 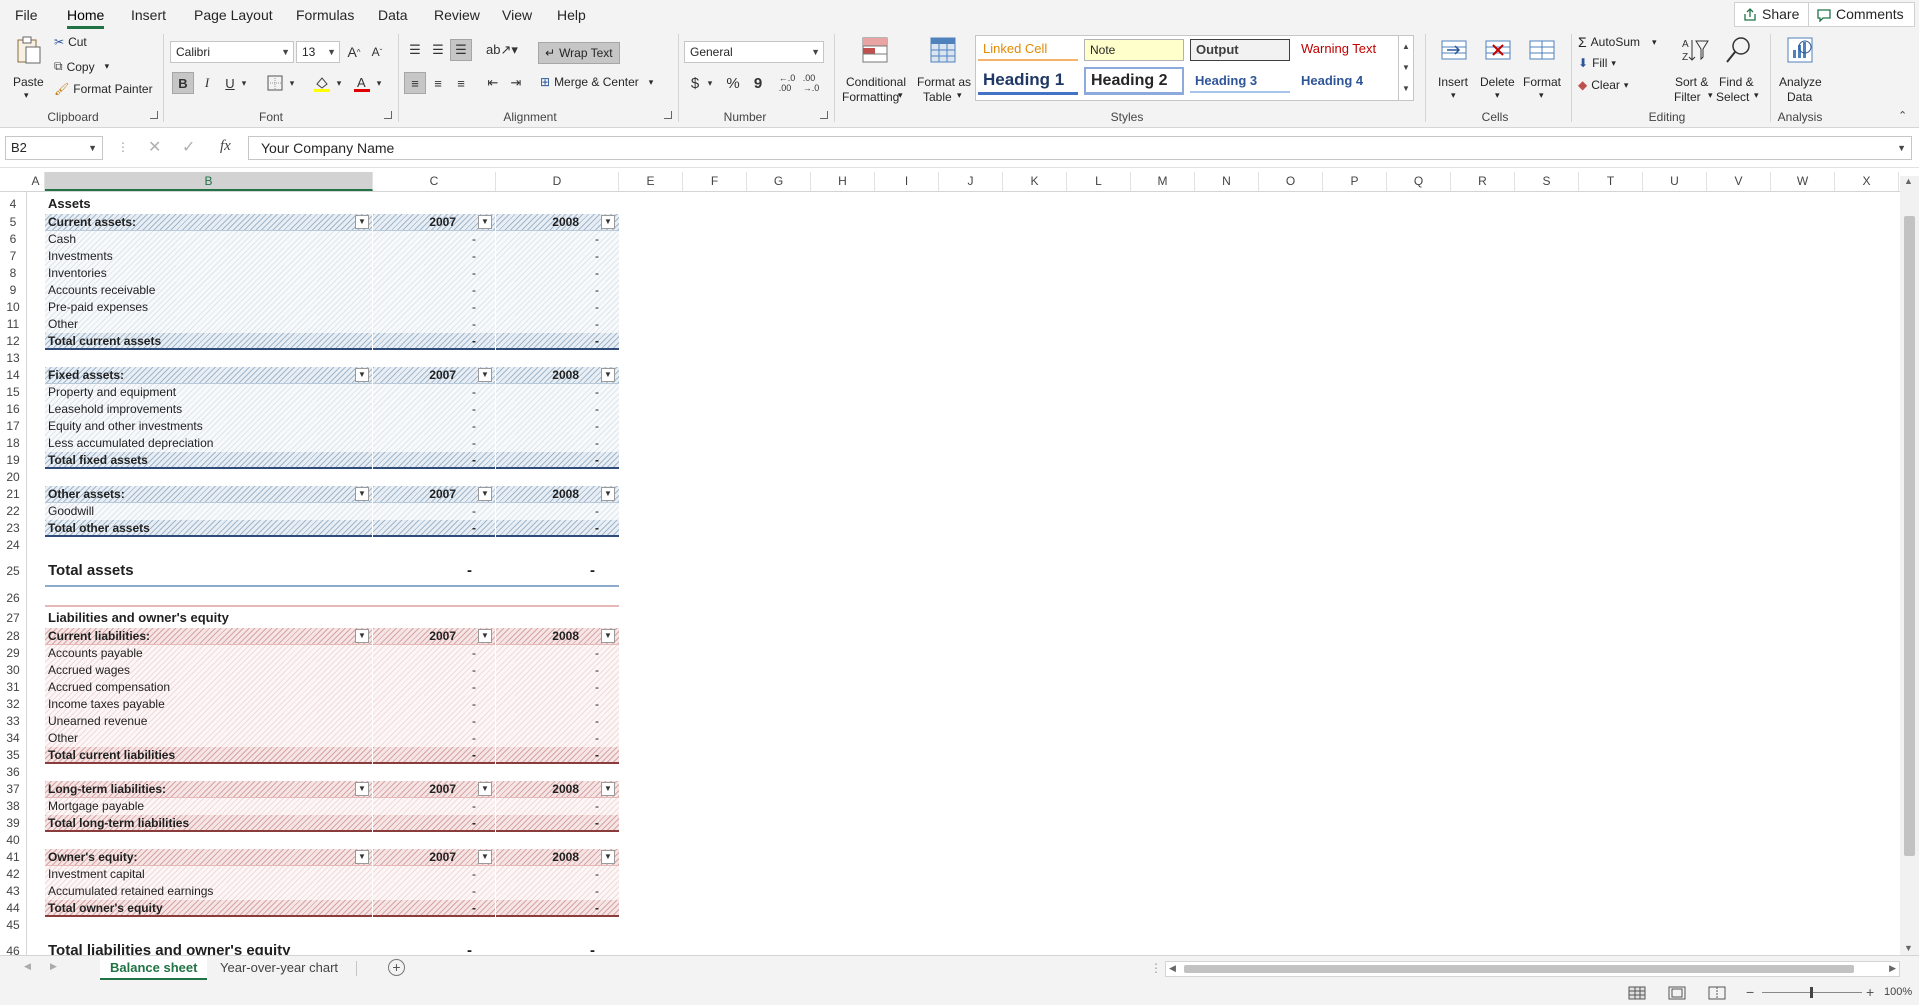 I want to click on format-cells-button: Format ▾, so click(x=1542, y=71).